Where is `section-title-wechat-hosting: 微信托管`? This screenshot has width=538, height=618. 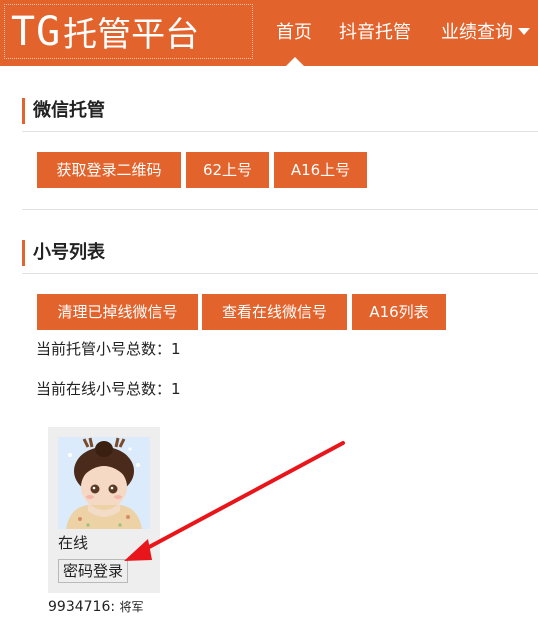 section-title-wechat-hosting: 微信托管 is located at coordinates (63, 111).